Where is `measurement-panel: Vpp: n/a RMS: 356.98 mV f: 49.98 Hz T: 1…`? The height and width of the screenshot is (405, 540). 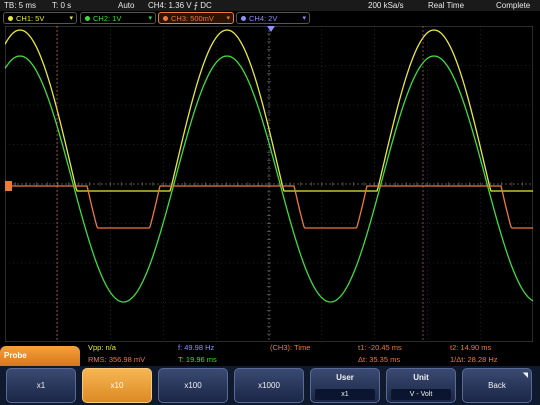
measurement-panel: Vpp: n/a RMS: 356.98 mV f: 49.98 Hz T: 1… is located at coordinates (270, 354).